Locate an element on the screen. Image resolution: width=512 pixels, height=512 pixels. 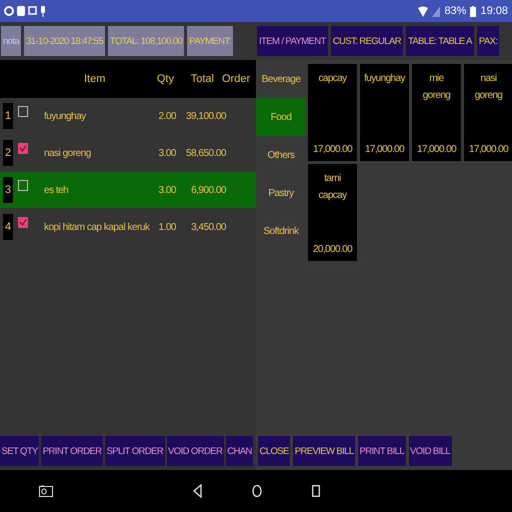
order-row: 2 nasi goreng 3.00 58,650.00 is located at coordinates (128, 153).